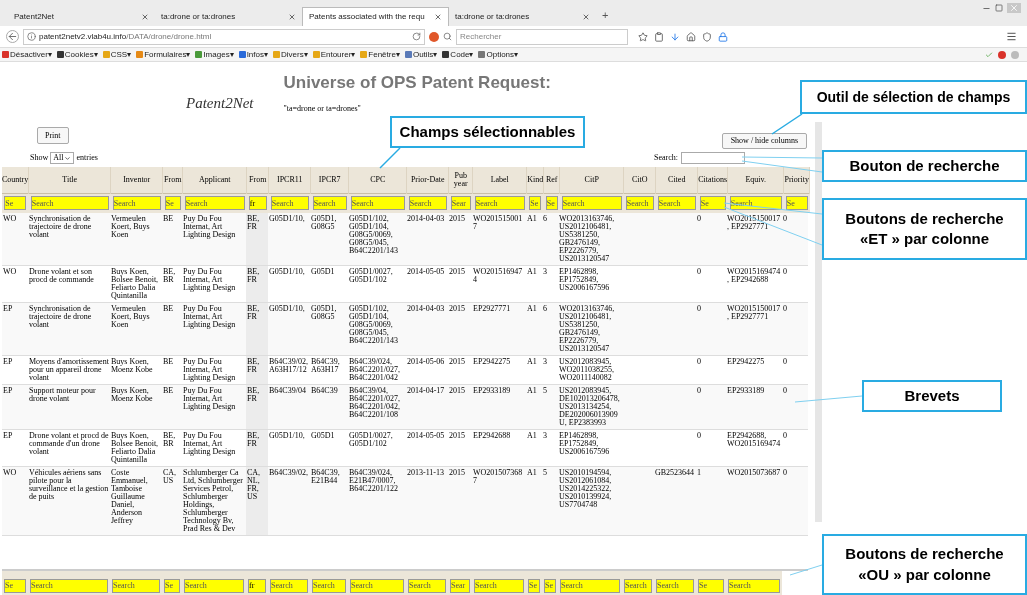 This screenshot has width=1027, height=595. I want to click on shield-outline-icon, so click(707, 36).